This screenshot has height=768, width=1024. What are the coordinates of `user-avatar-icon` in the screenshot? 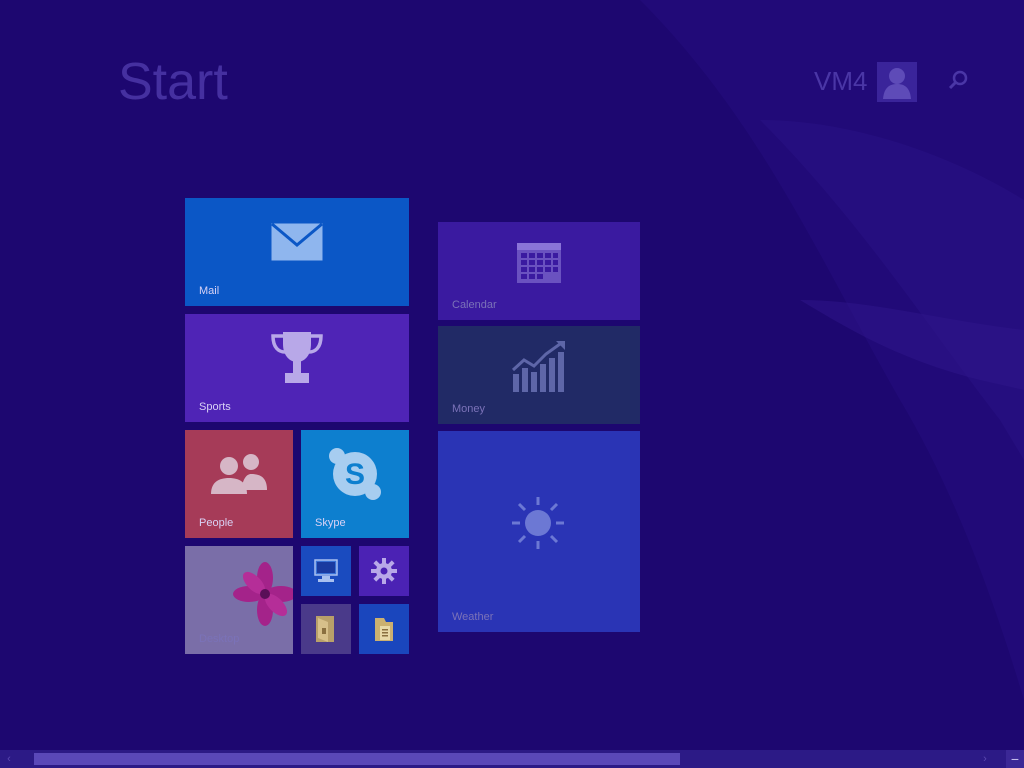 It's located at (897, 83).